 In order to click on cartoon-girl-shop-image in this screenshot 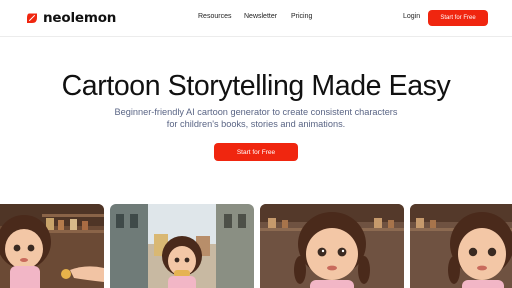, I will do `click(52, 246)`.